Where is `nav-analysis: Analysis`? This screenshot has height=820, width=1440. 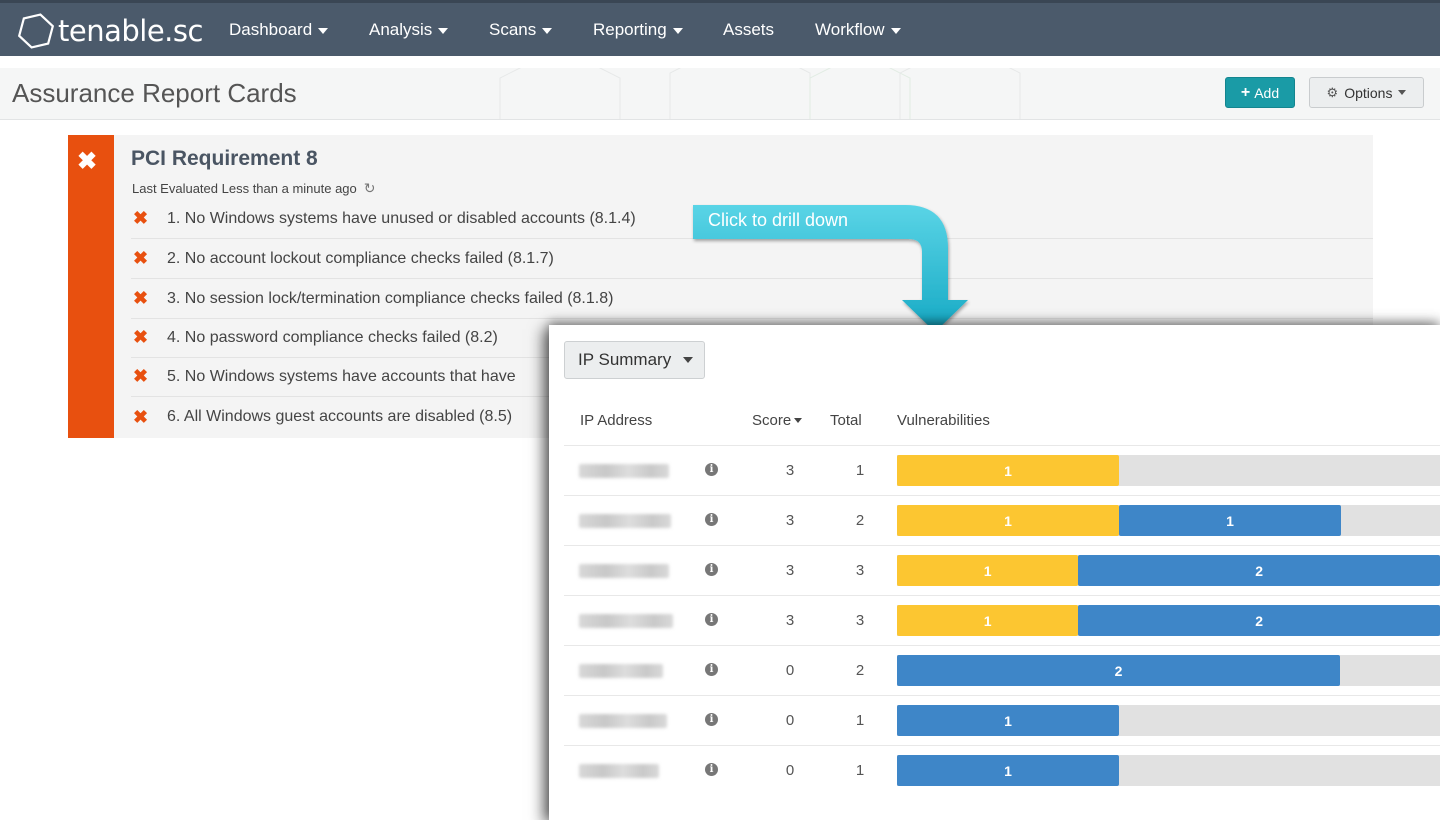
nav-analysis: Analysis is located at coordinates (409, 30).